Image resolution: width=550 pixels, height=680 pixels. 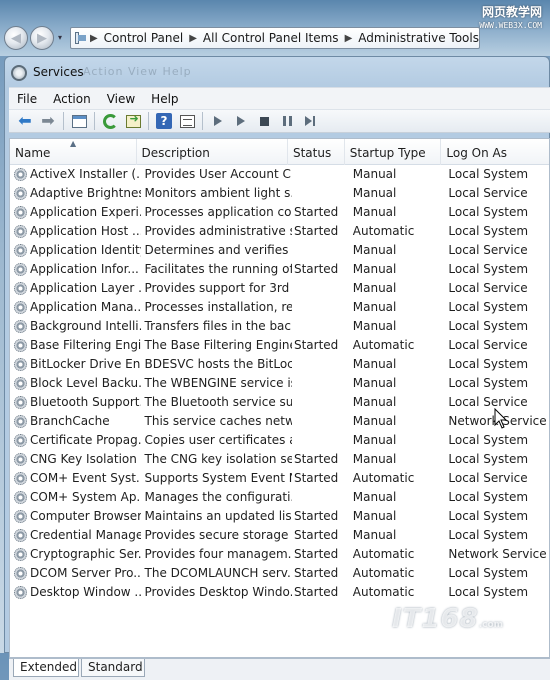 I want to click on back-button: ◀, so click(x=16, y=38).